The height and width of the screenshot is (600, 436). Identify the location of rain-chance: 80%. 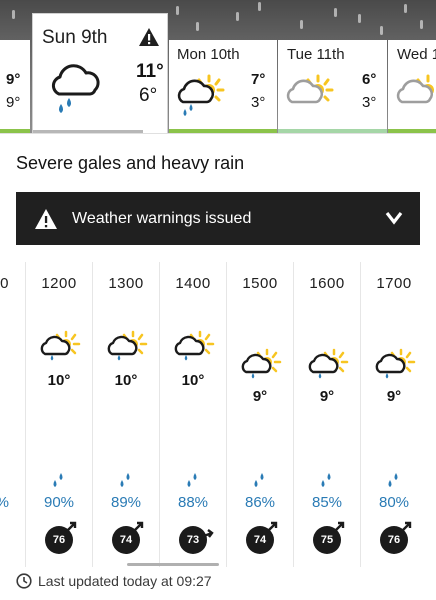
(394, 502).